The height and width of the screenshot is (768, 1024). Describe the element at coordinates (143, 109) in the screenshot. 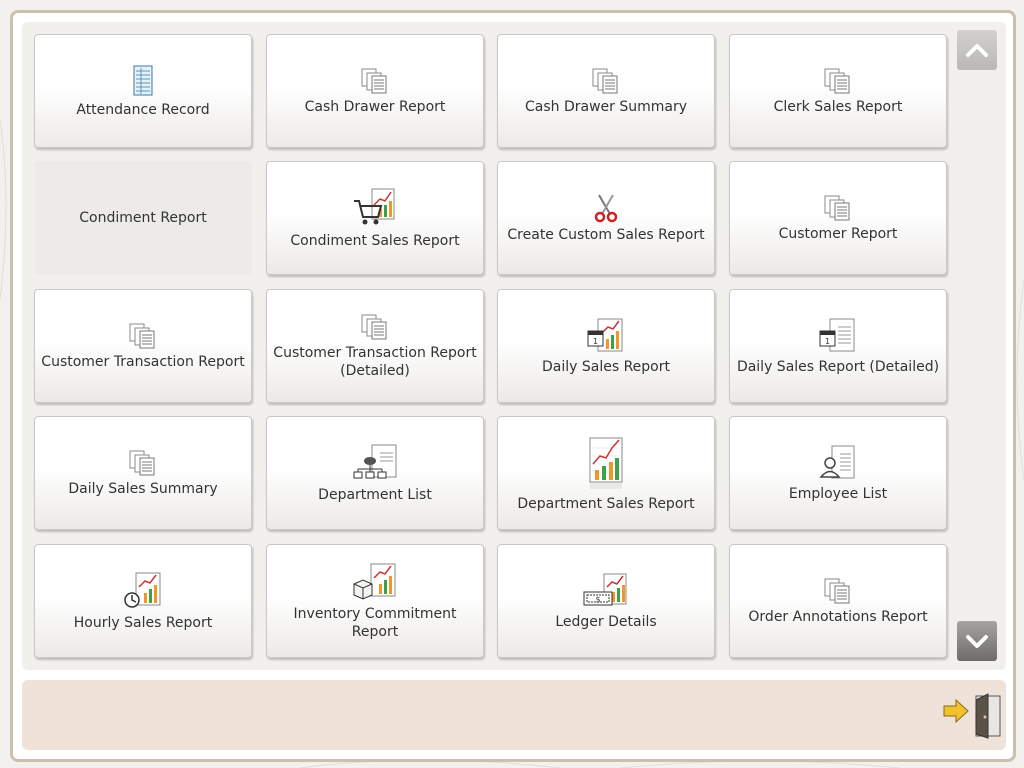

I see `tile-label: Attendance Record` at that location.